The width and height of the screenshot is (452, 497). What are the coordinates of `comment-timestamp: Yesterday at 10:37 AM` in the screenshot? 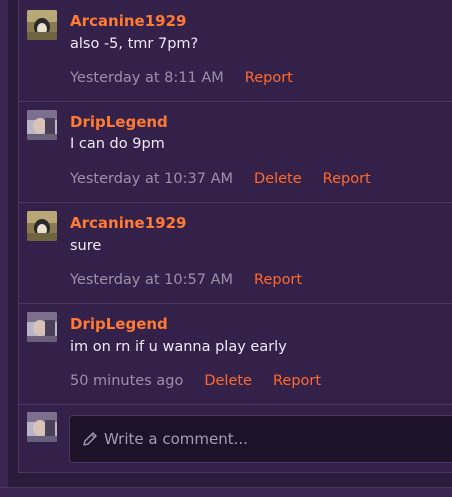 It's located at (151, 179).